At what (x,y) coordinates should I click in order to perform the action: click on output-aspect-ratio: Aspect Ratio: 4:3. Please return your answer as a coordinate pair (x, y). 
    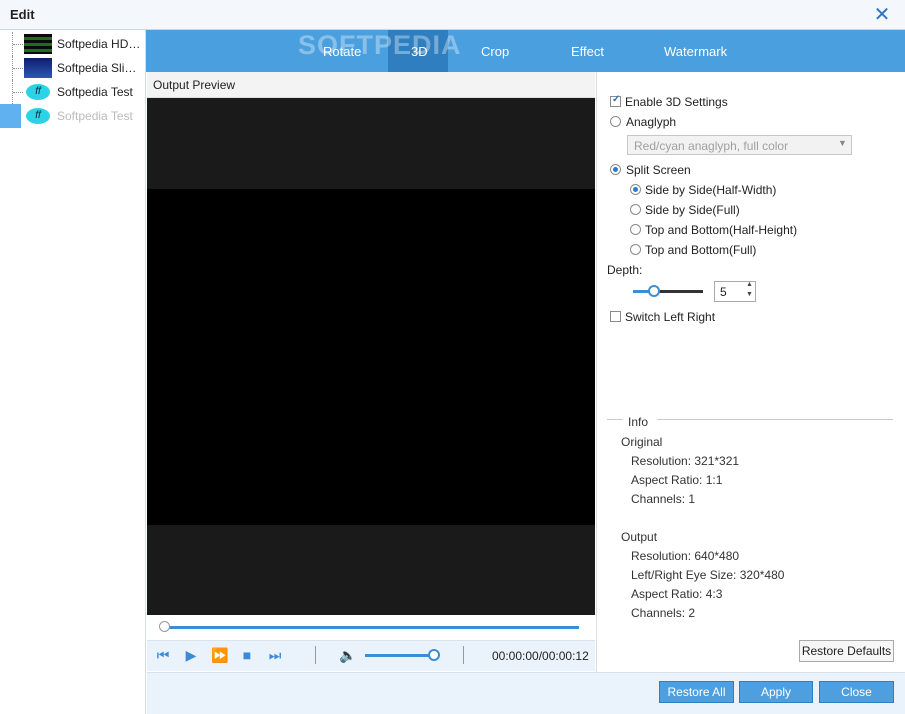
    Looking at the image, I should click on (677, 594).